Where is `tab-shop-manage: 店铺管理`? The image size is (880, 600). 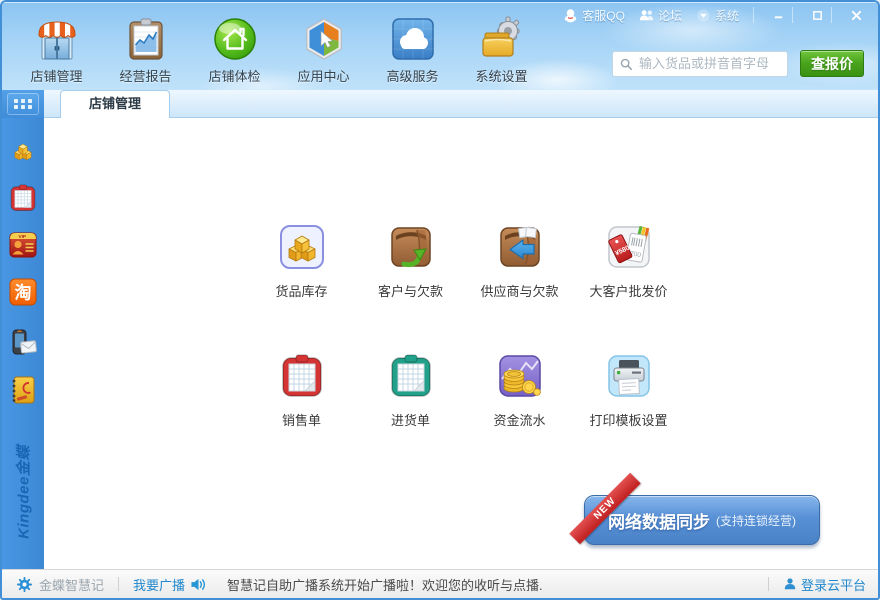 tab-shop-manage: 店铺管理 is located at coordinates (115, 104).